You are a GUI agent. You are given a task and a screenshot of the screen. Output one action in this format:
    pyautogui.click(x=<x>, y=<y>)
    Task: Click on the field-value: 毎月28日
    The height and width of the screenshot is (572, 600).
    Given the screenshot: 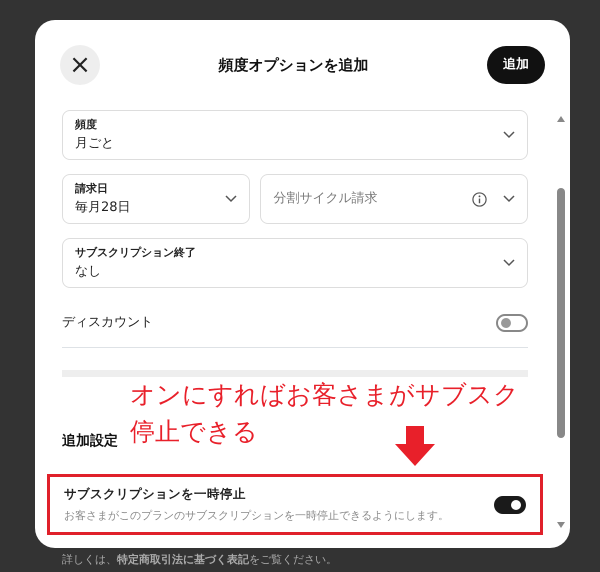 What is the action you would take?
    pyautogui.click(x=103, y=207)
    